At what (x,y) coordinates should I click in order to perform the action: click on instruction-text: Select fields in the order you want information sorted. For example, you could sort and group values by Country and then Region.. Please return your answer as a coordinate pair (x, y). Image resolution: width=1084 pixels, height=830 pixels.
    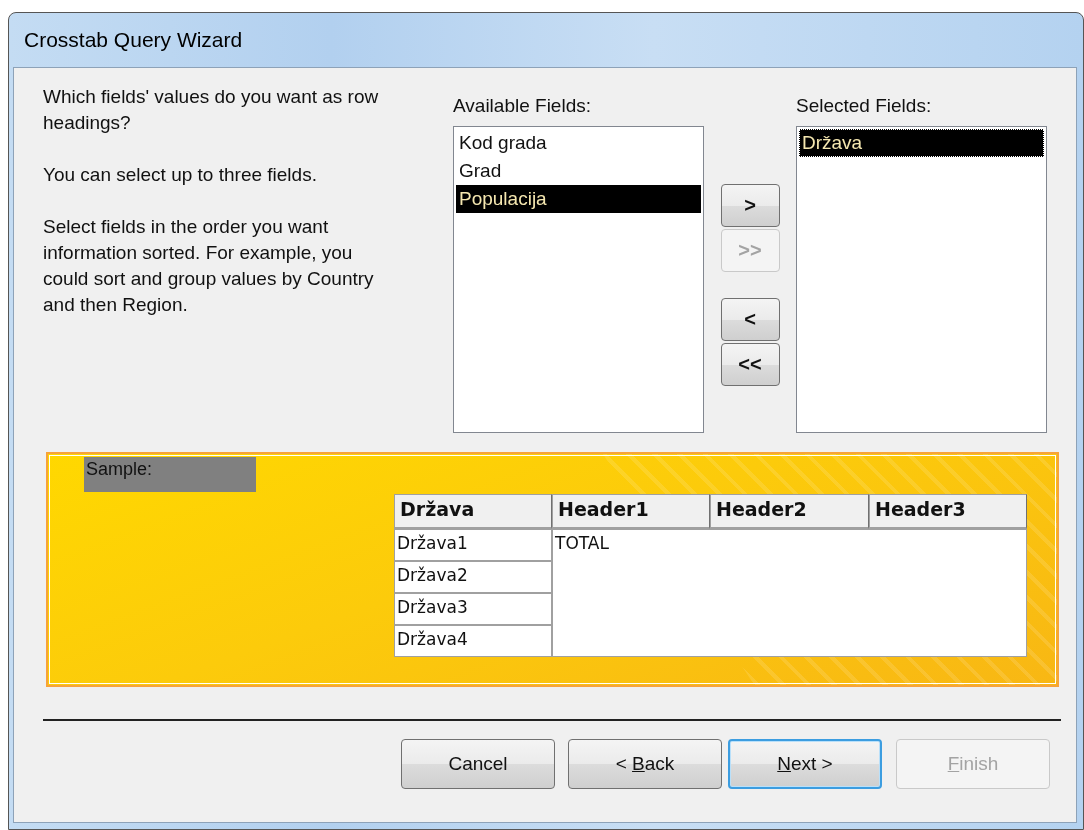
    Looking at the image, I should click on (209, 266).